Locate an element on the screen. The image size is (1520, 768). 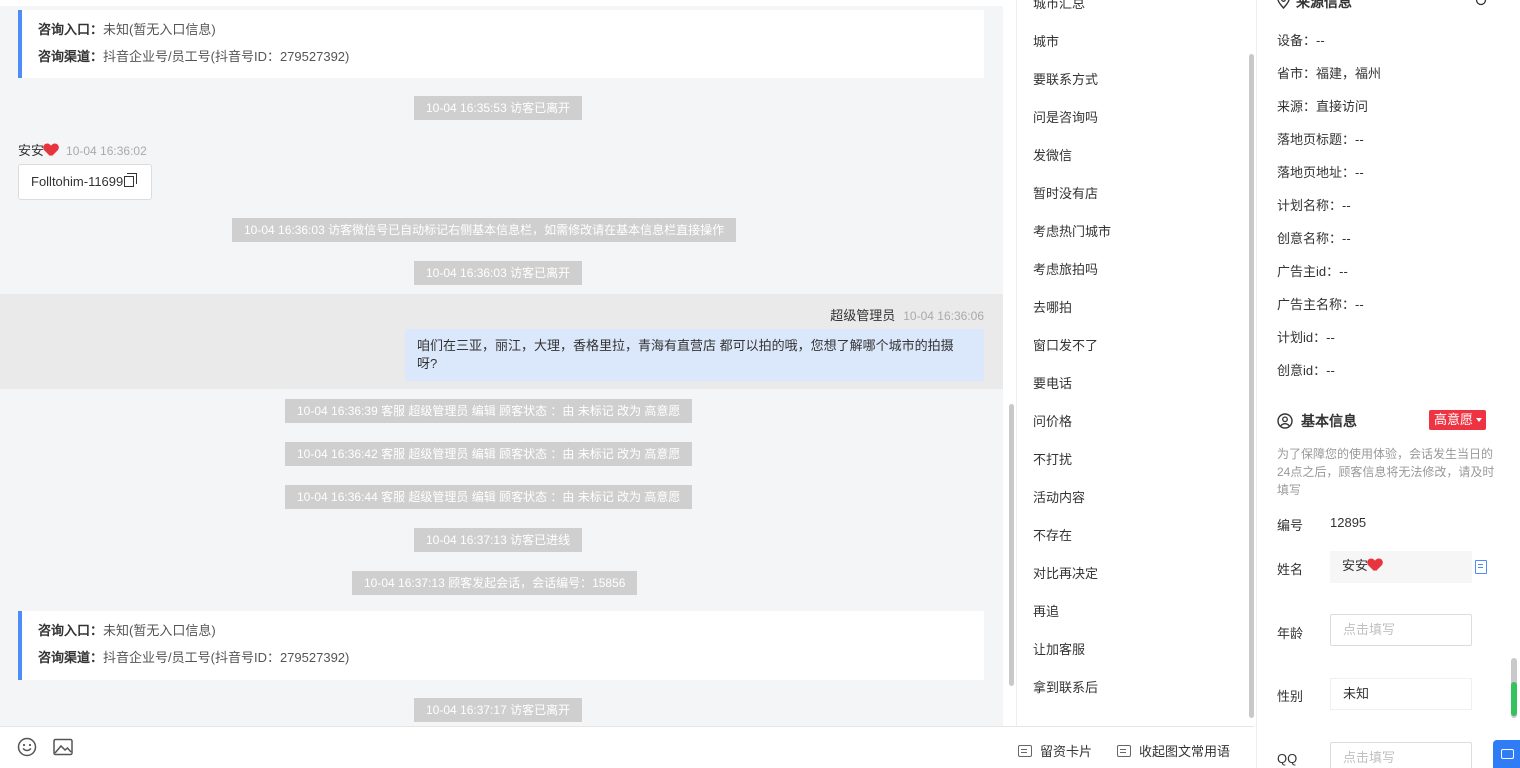
quick-reply-item: 不打扰 is located at coordinates (1052, 458).